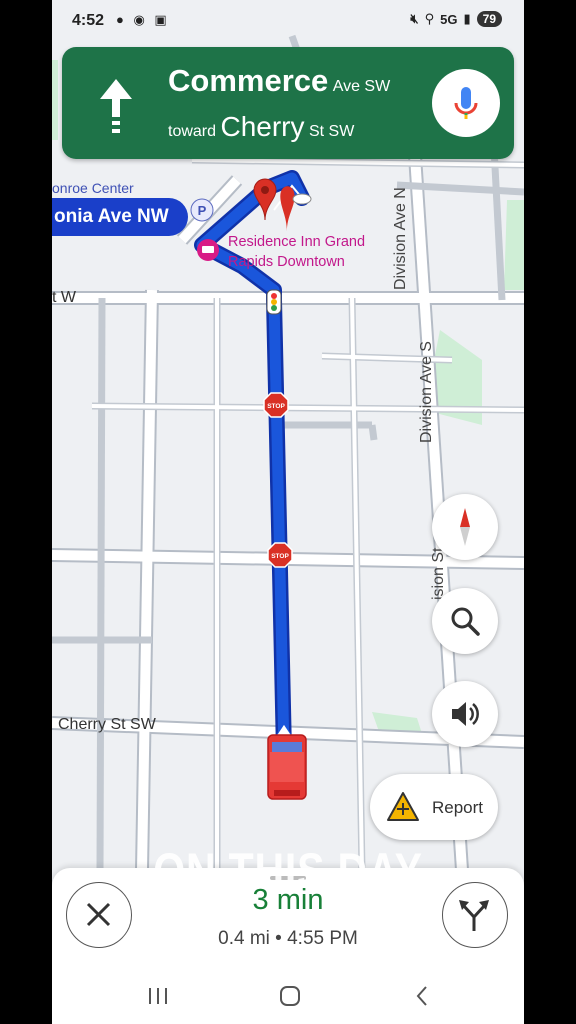  Describe the element at coordinates (288, 103) in the screenshot. I see `navigation-banner: Commerce Ave SW toward Cherry St SW` at that location.